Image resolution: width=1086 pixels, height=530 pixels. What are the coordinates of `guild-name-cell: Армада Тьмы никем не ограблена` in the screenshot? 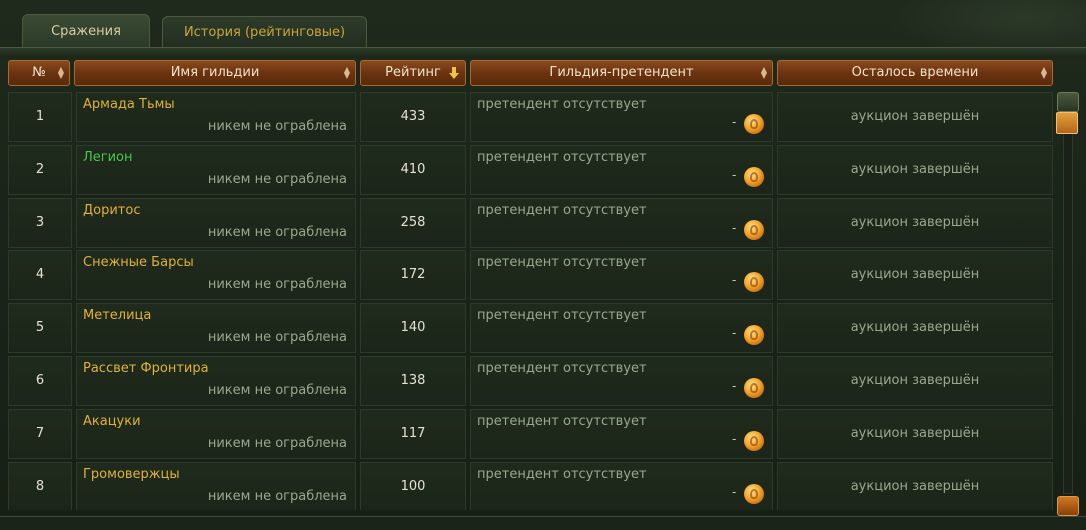 It's located at (216, 117).